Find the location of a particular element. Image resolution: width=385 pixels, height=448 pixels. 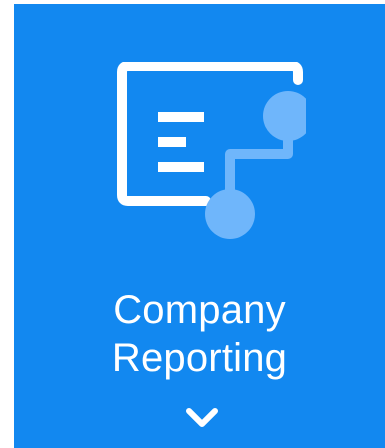

chevron-down-icon is located at coordinates (202, 418).